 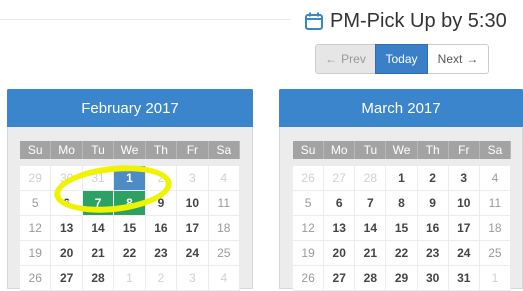 I want to click on prev-label: Prev, so click(x=353, y=59).